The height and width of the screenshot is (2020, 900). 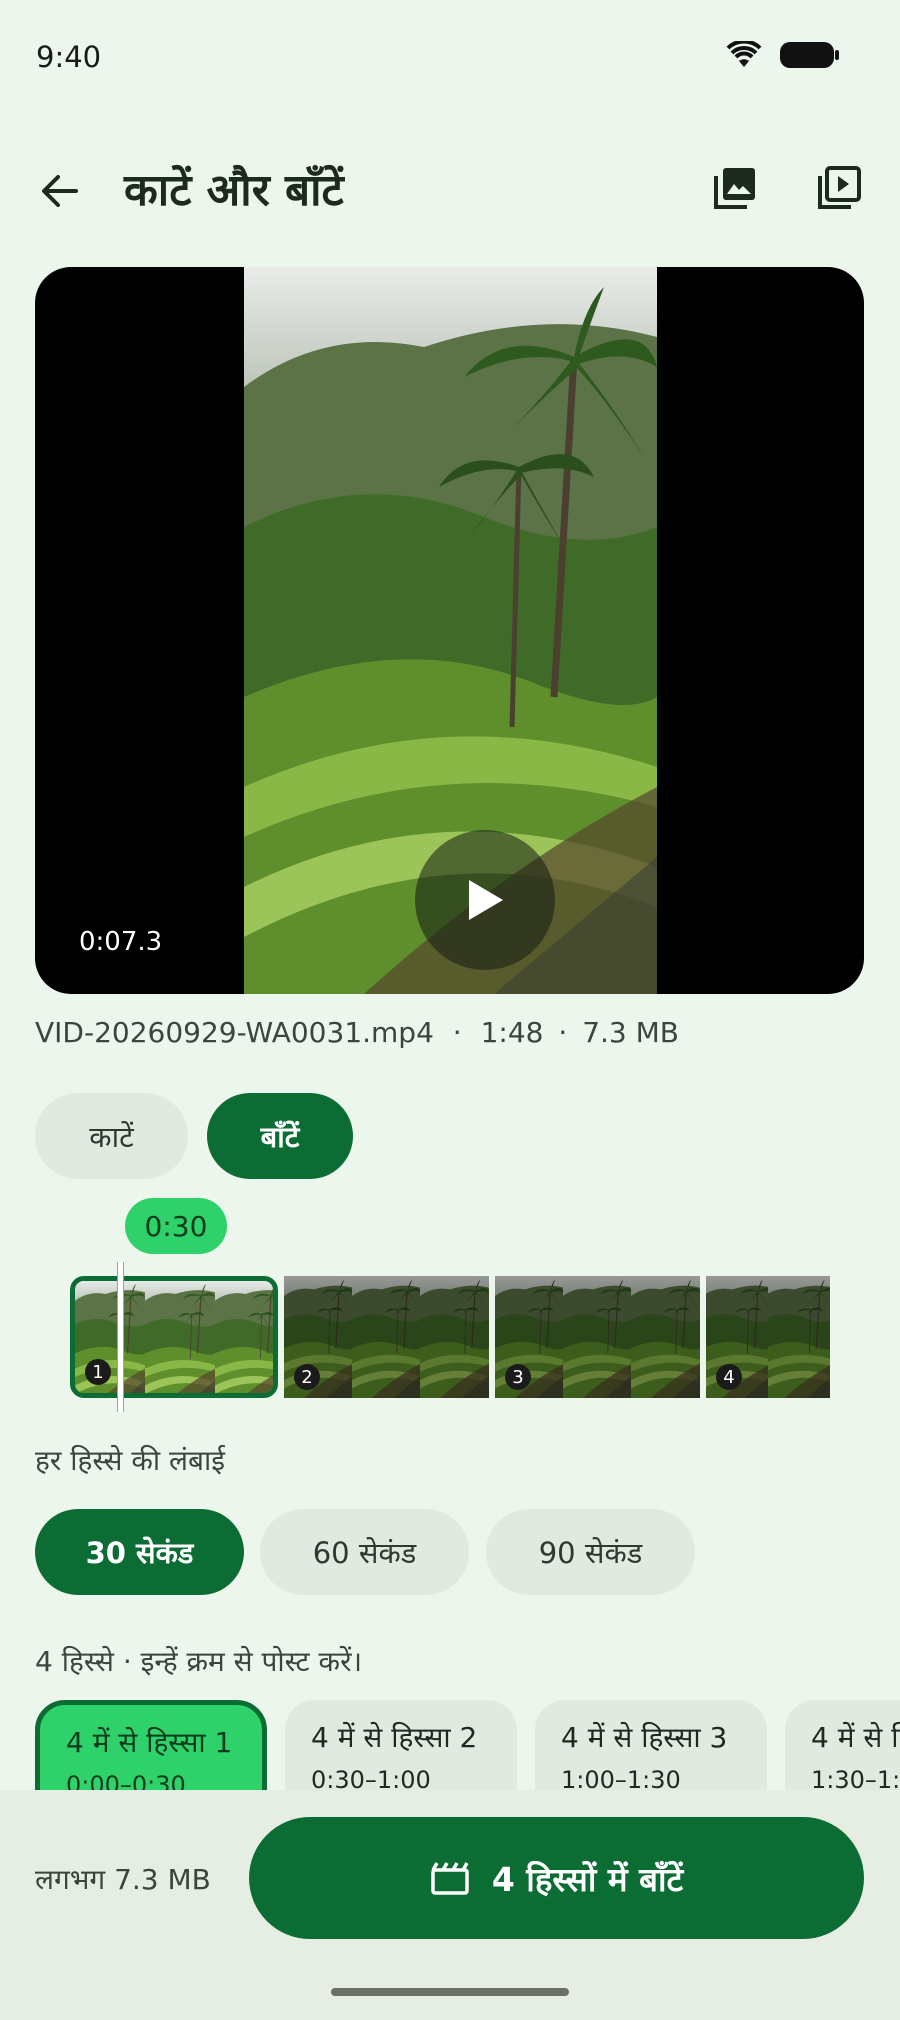 What do you see at coordinates (809, 55) in the screenshot?
I see `battery-icon` at bounding box center [809, 55].